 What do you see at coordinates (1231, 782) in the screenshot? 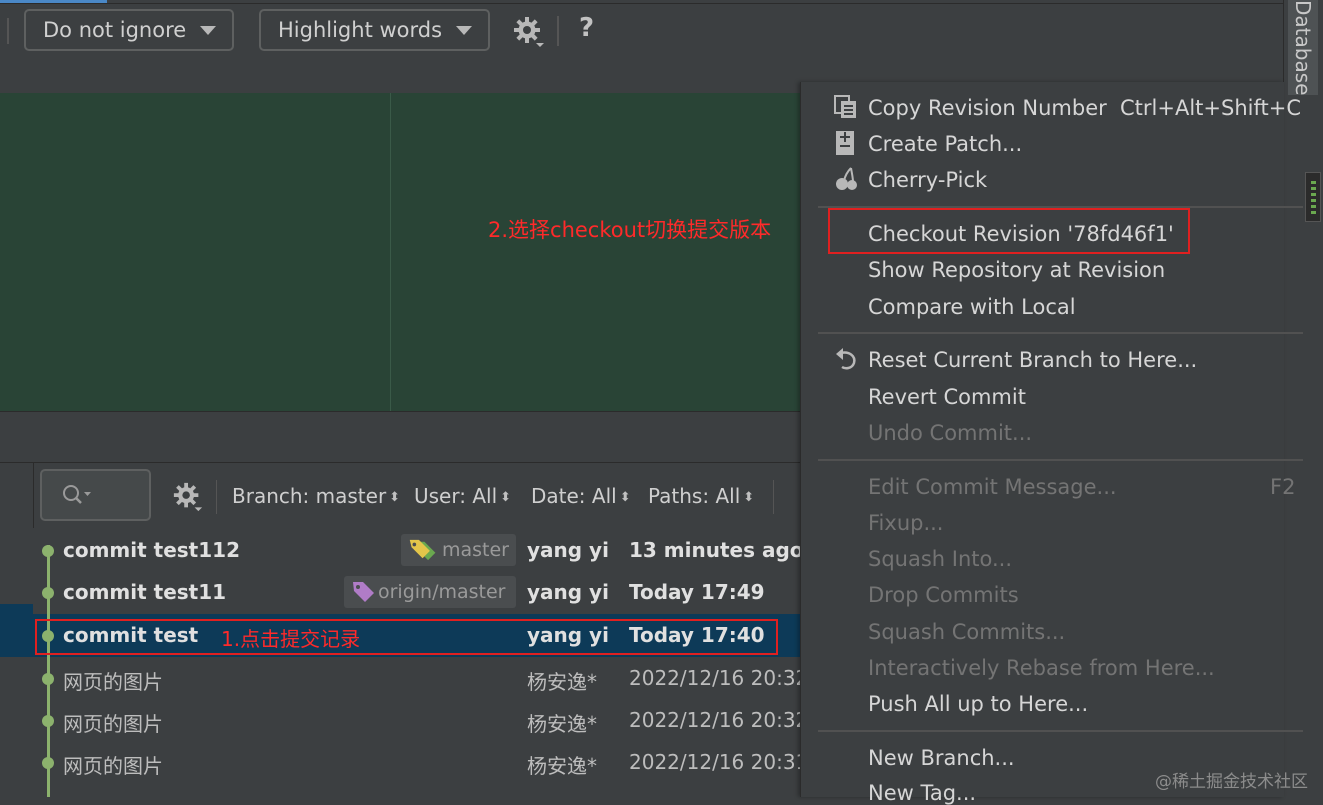
I see `watermark: @稀土掘金技术社区` at bounding box center [1231, 782].